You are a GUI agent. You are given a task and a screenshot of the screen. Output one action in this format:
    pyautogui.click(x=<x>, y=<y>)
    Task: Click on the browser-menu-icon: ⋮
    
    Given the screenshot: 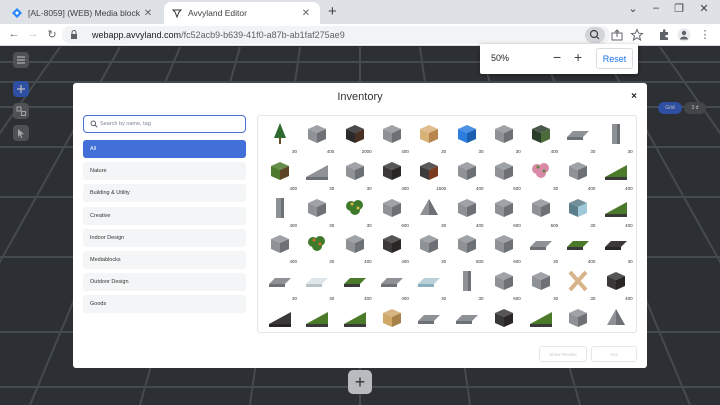 What is the action you would take?
    pyautogui.click(x=705, y=34)
    